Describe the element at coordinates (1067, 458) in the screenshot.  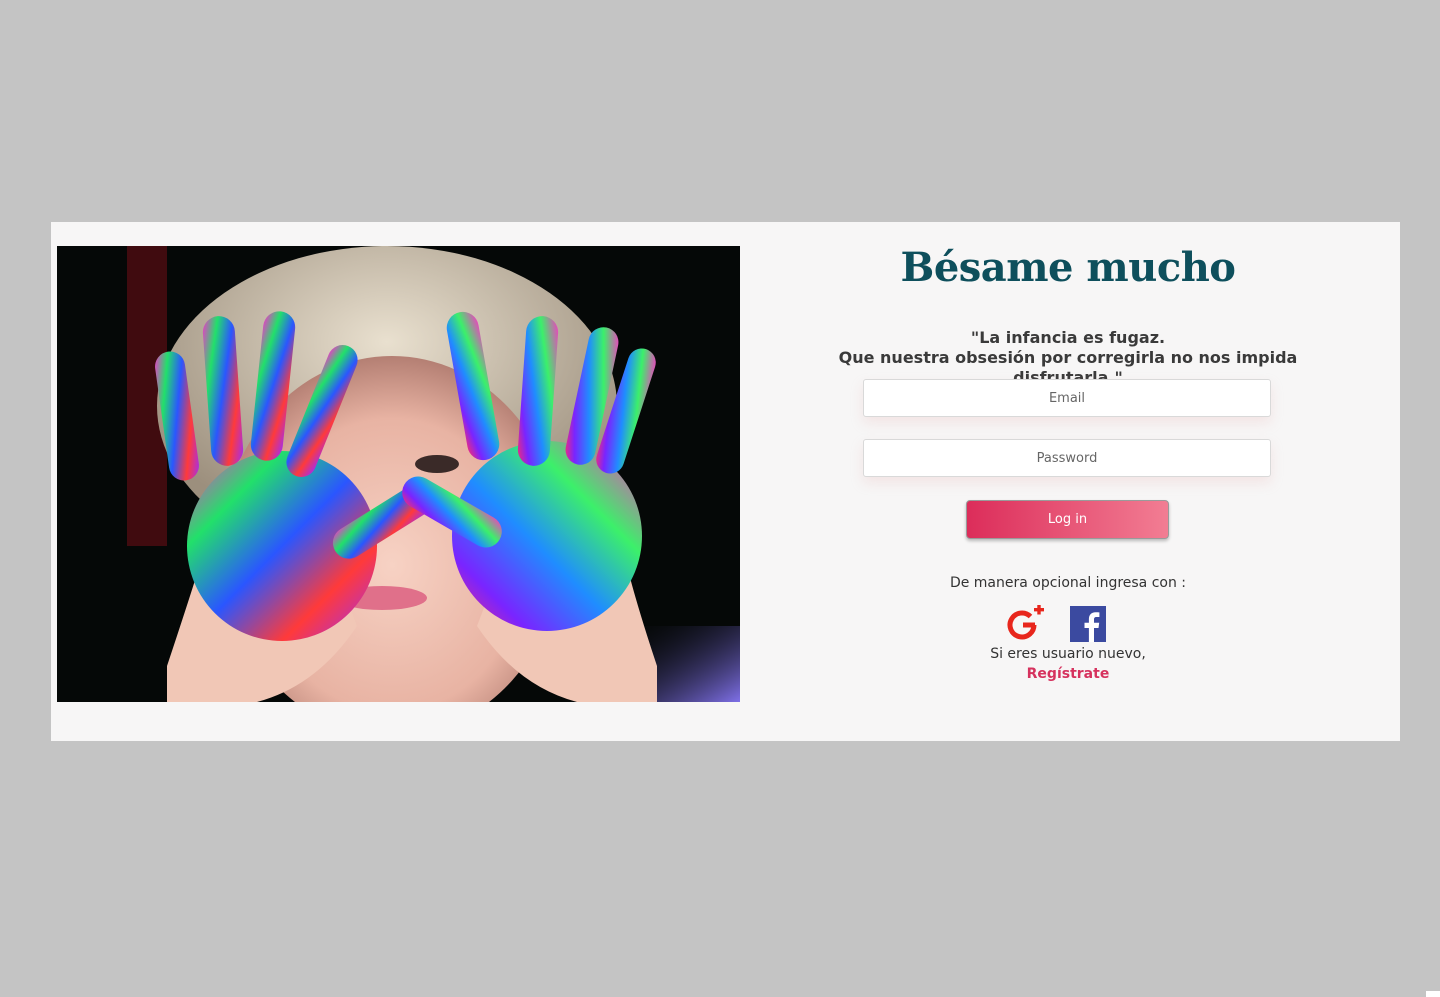
I see `password-input` at that location.